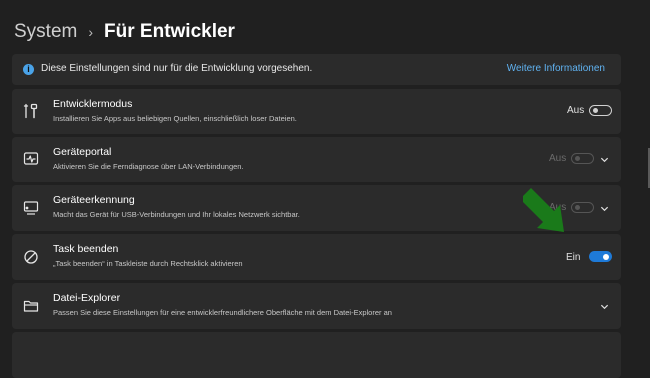  I want to click on developer-mode-toggle, so click(600, 110).